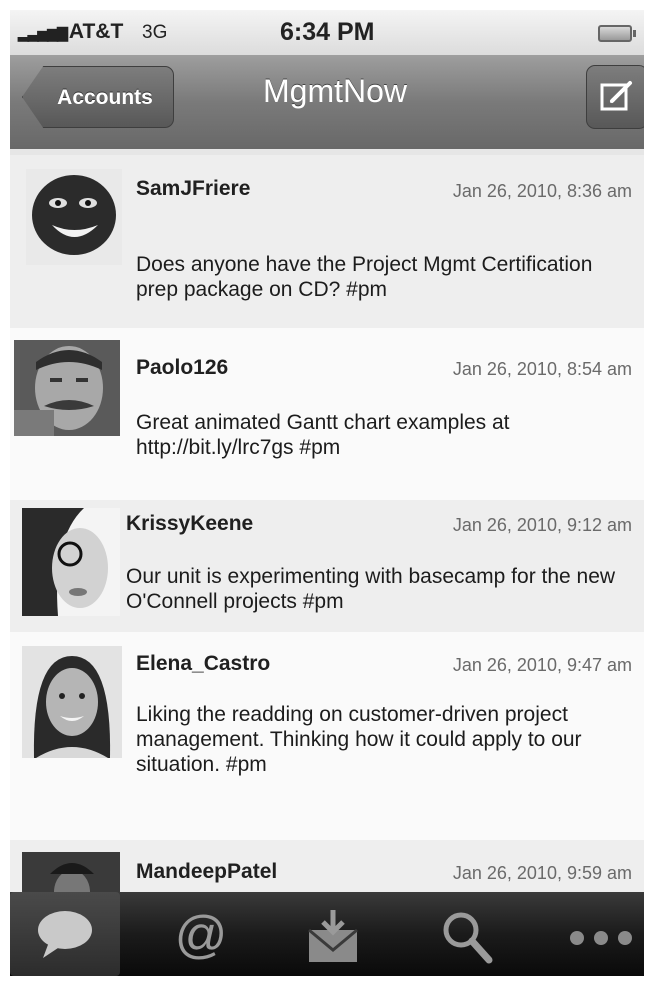  I want to click on compose-button, so click(615, 97).